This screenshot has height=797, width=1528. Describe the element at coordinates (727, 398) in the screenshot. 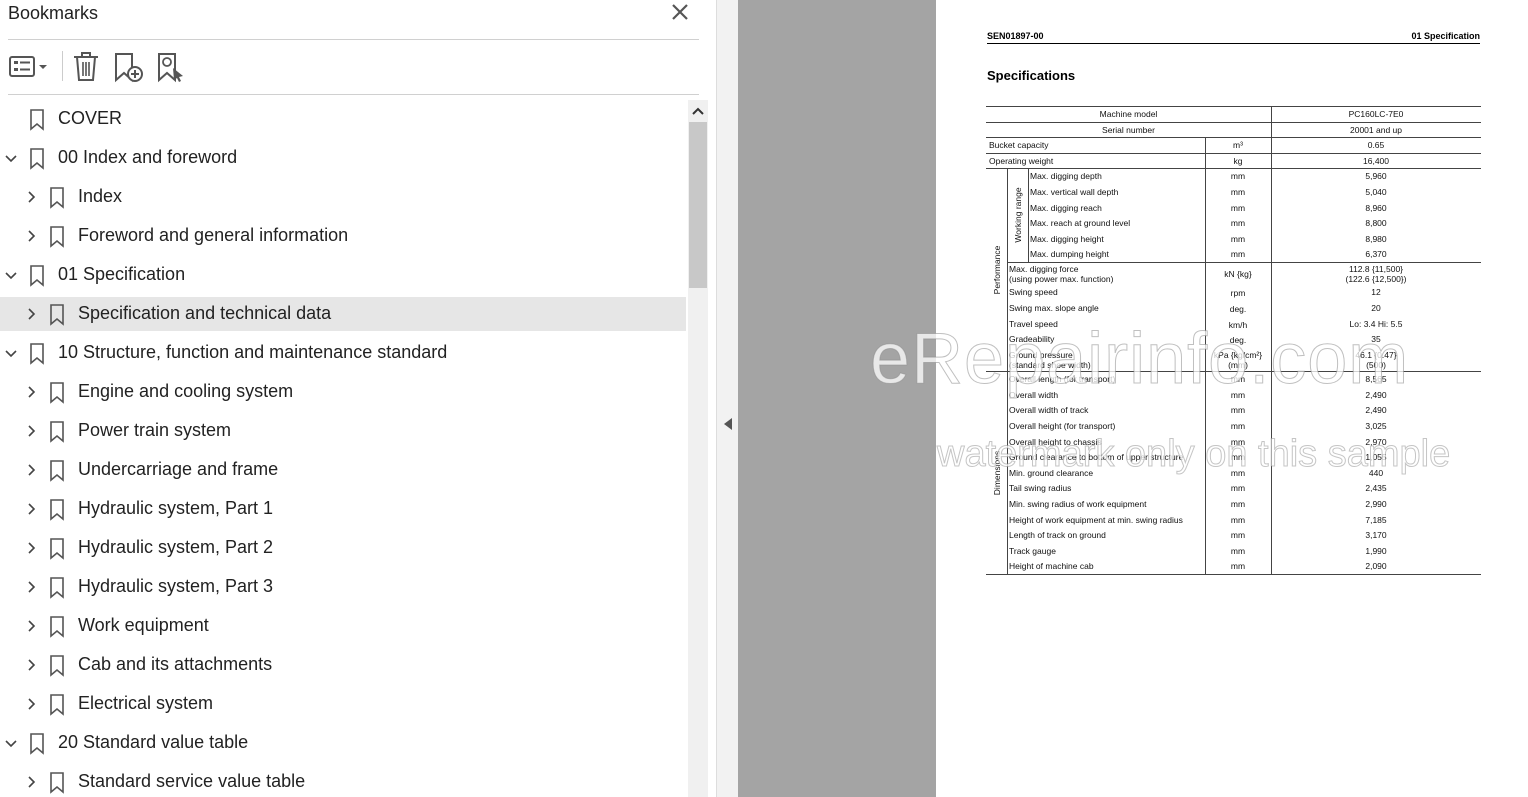

I see `panel-splitter` at that location.